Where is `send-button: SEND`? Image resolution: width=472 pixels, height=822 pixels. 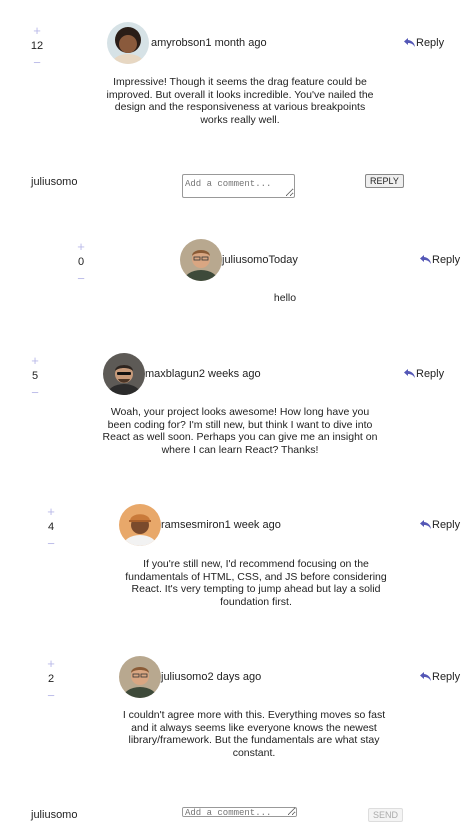 send-button: SEND is located at coordinates (386, 815).